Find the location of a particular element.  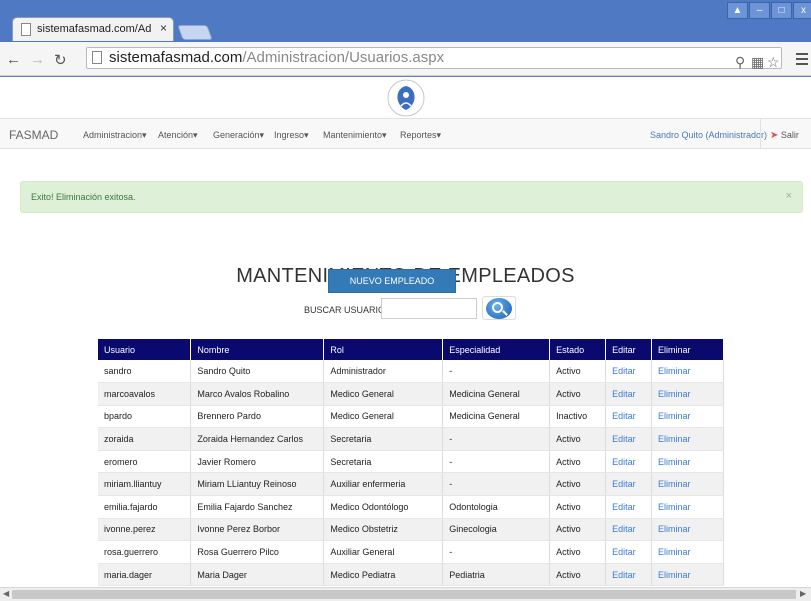

forward-arrow-icon: → is located at coordinates (37, 59).